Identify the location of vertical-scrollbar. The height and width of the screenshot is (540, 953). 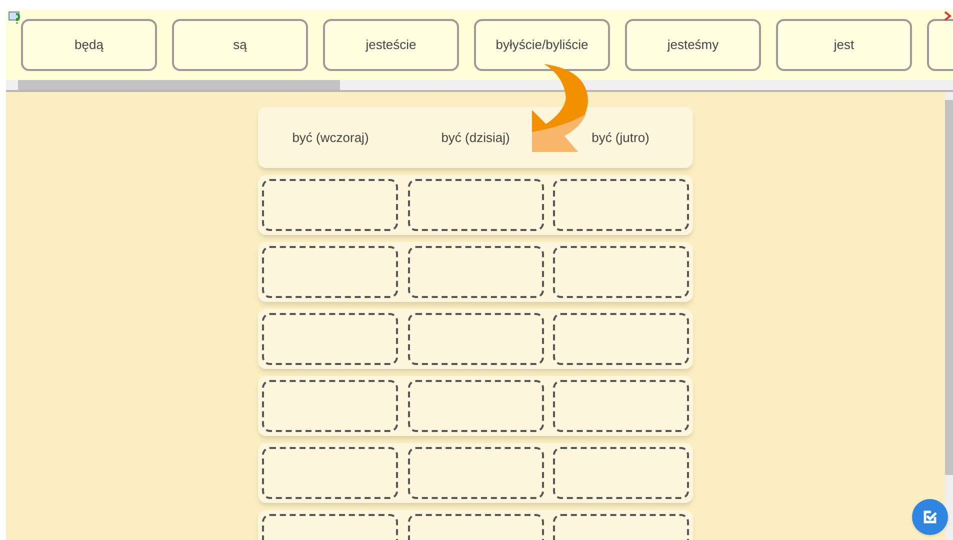
(949, 316).